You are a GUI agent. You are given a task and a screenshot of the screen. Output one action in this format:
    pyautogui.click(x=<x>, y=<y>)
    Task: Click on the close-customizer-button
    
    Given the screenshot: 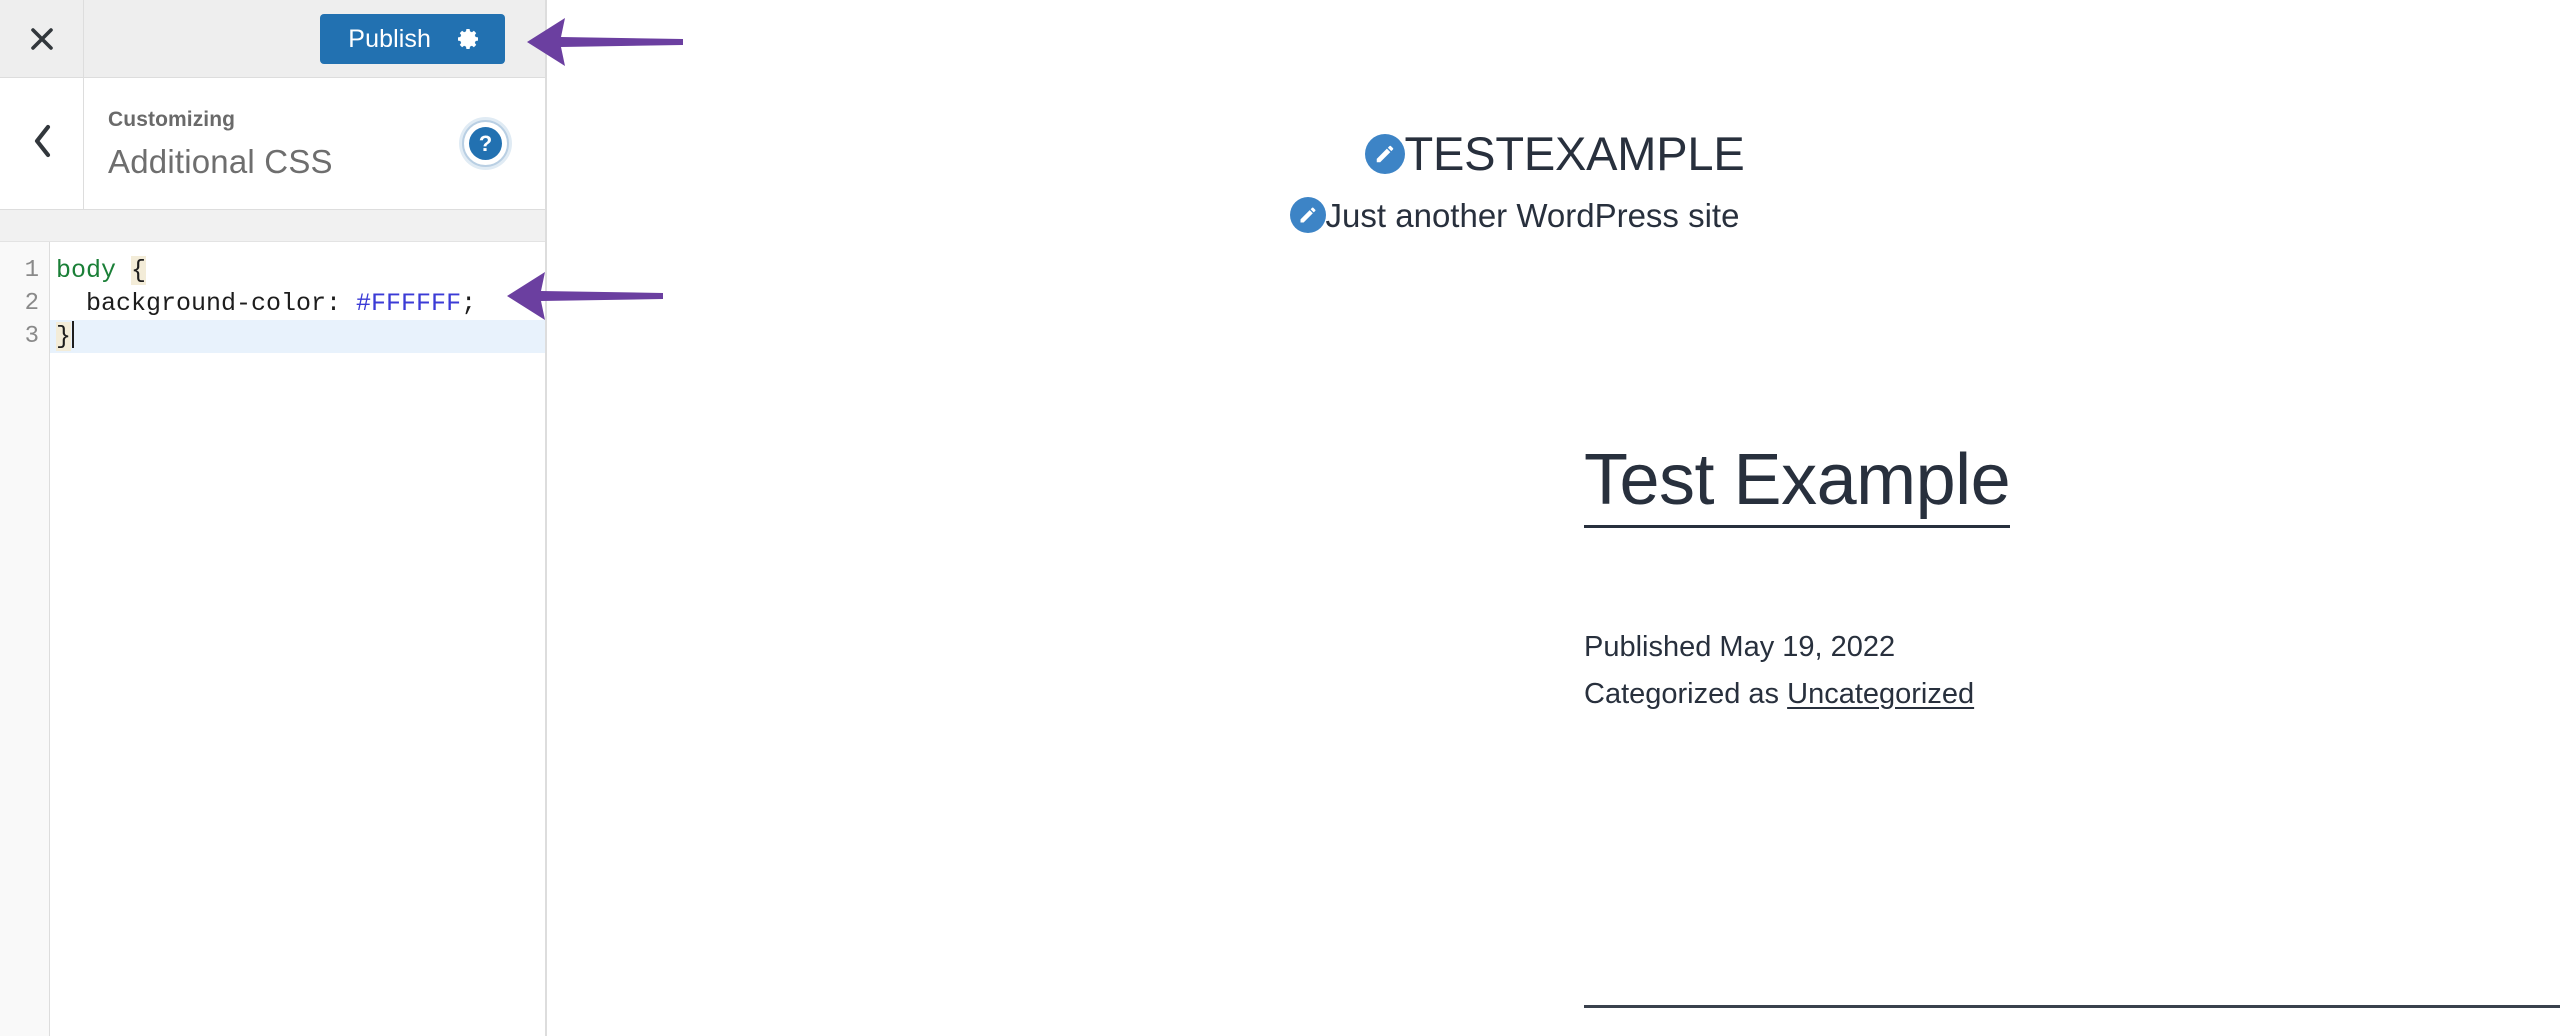 What is the action you would take?
    pyautogui.click(x=42, y=38)
    